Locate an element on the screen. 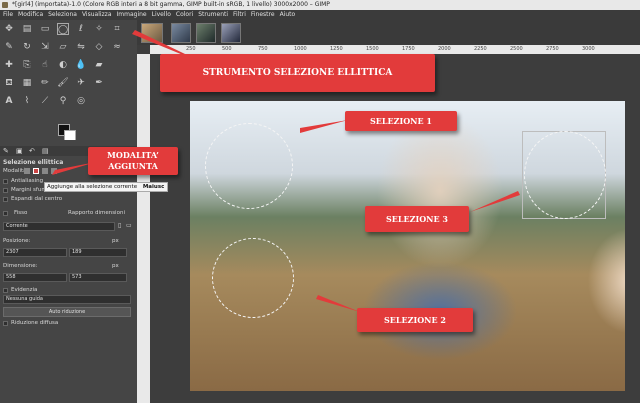 The height and width of the screenshot is (403, 640). scale-tool-icon: ⇲ is located at coordinates (45, 47).